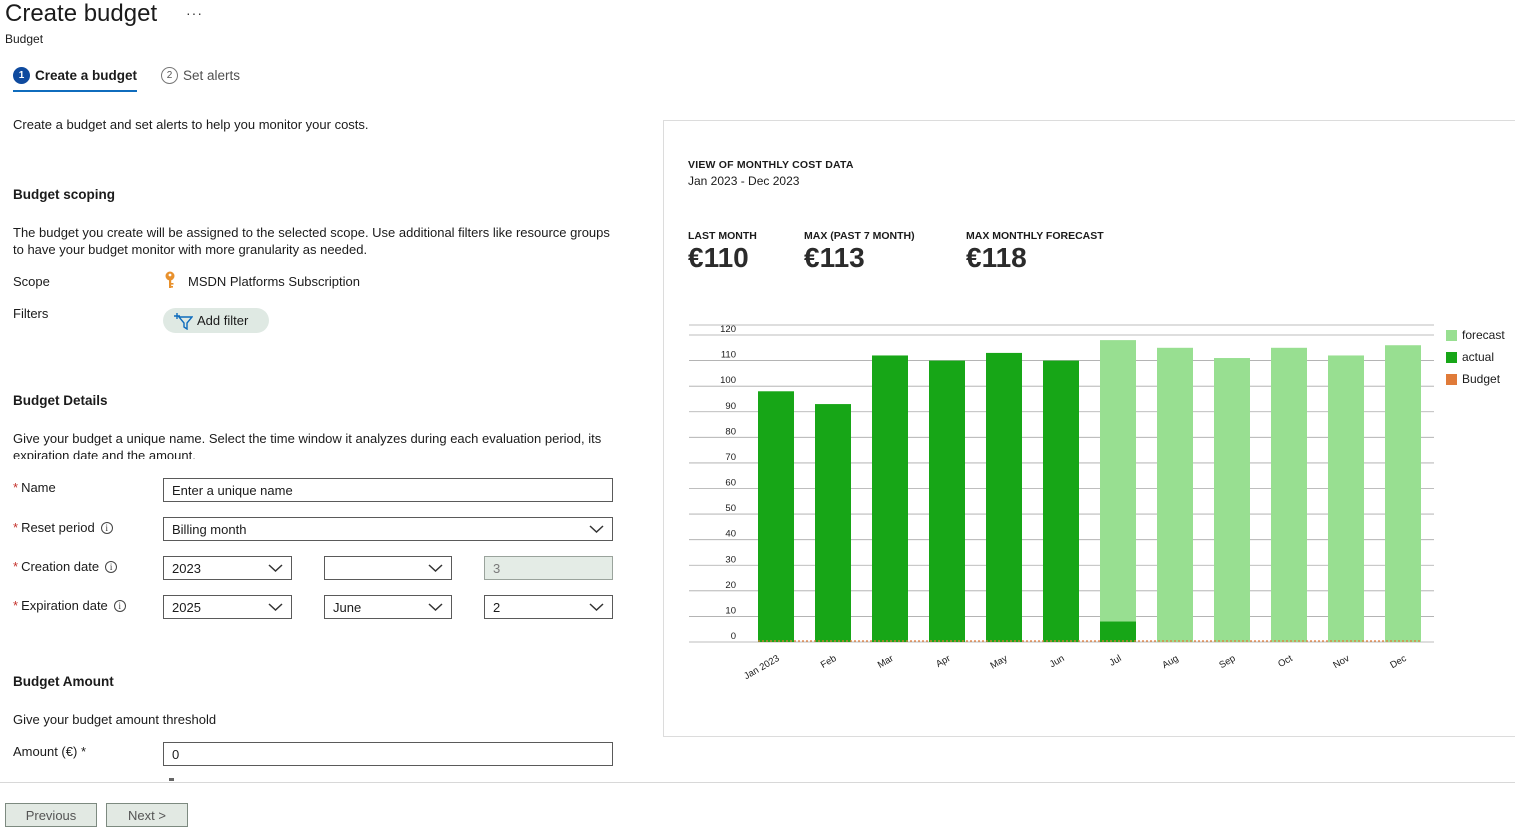 Image resolution: width=1515 pixels, height=832 pixels. Describe the element at coordinates (497, 568) in the screenshot. I see `creation-day-value: 3` at that location.